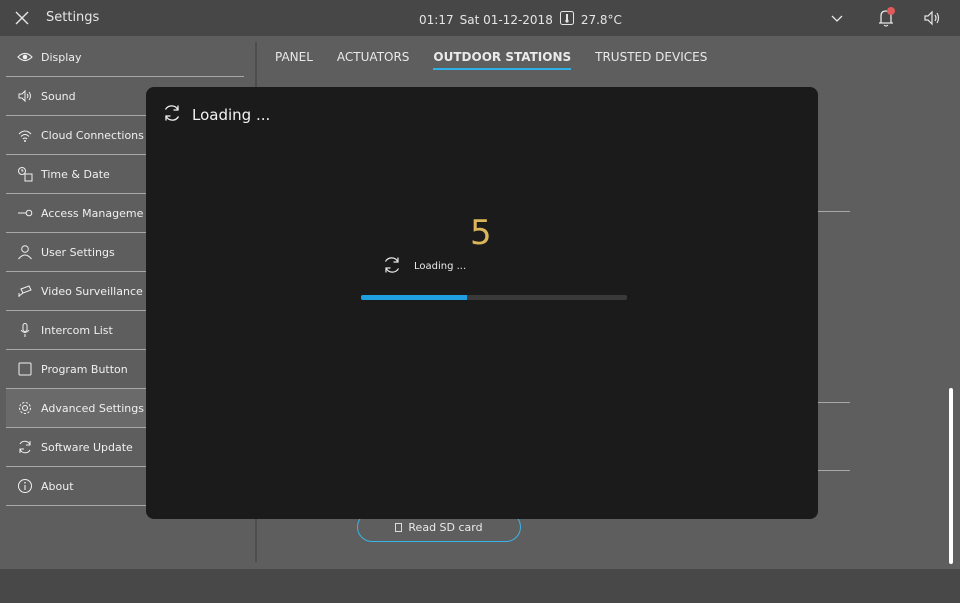 The width and height of the screenshot is (960, 603). What do you see at coordinates (125, 57) in the screenshot?
I see `sidebar-item-display: Display` at bounding box center [125, 57].